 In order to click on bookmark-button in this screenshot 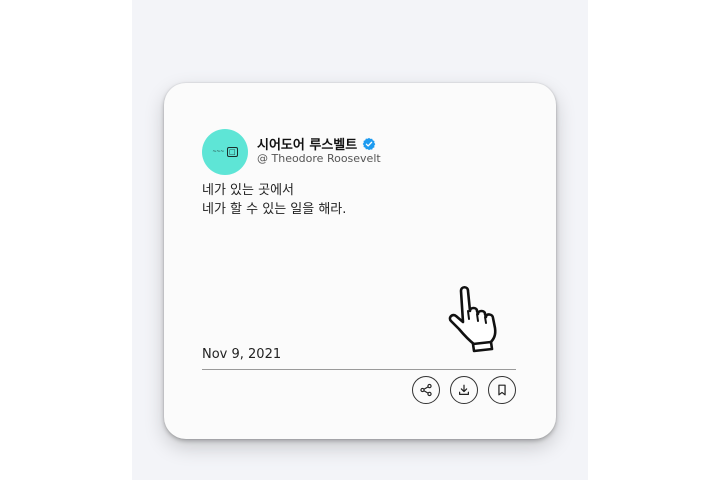, I will do `click(502, 390)`.